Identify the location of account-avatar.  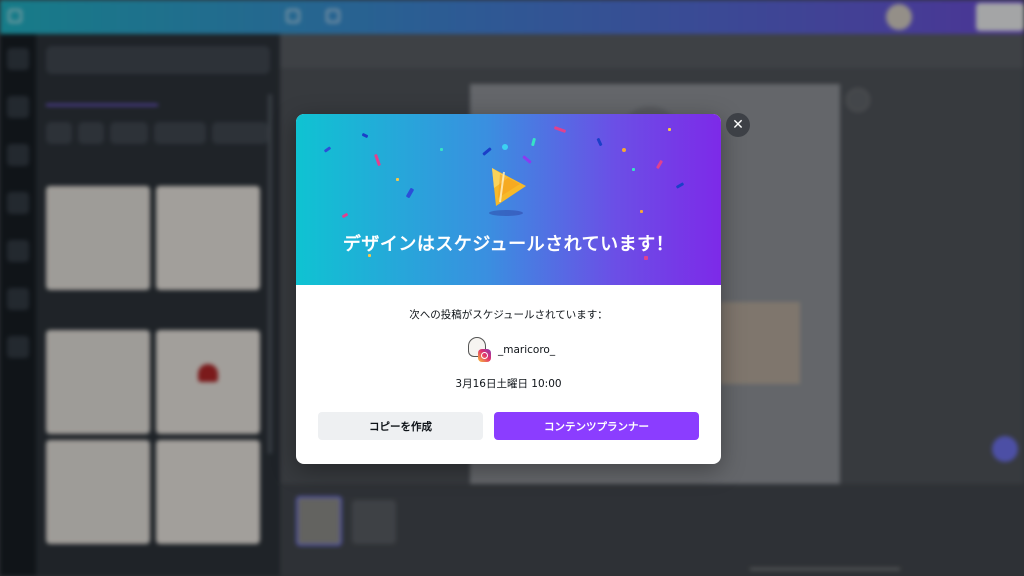
(479, 350).